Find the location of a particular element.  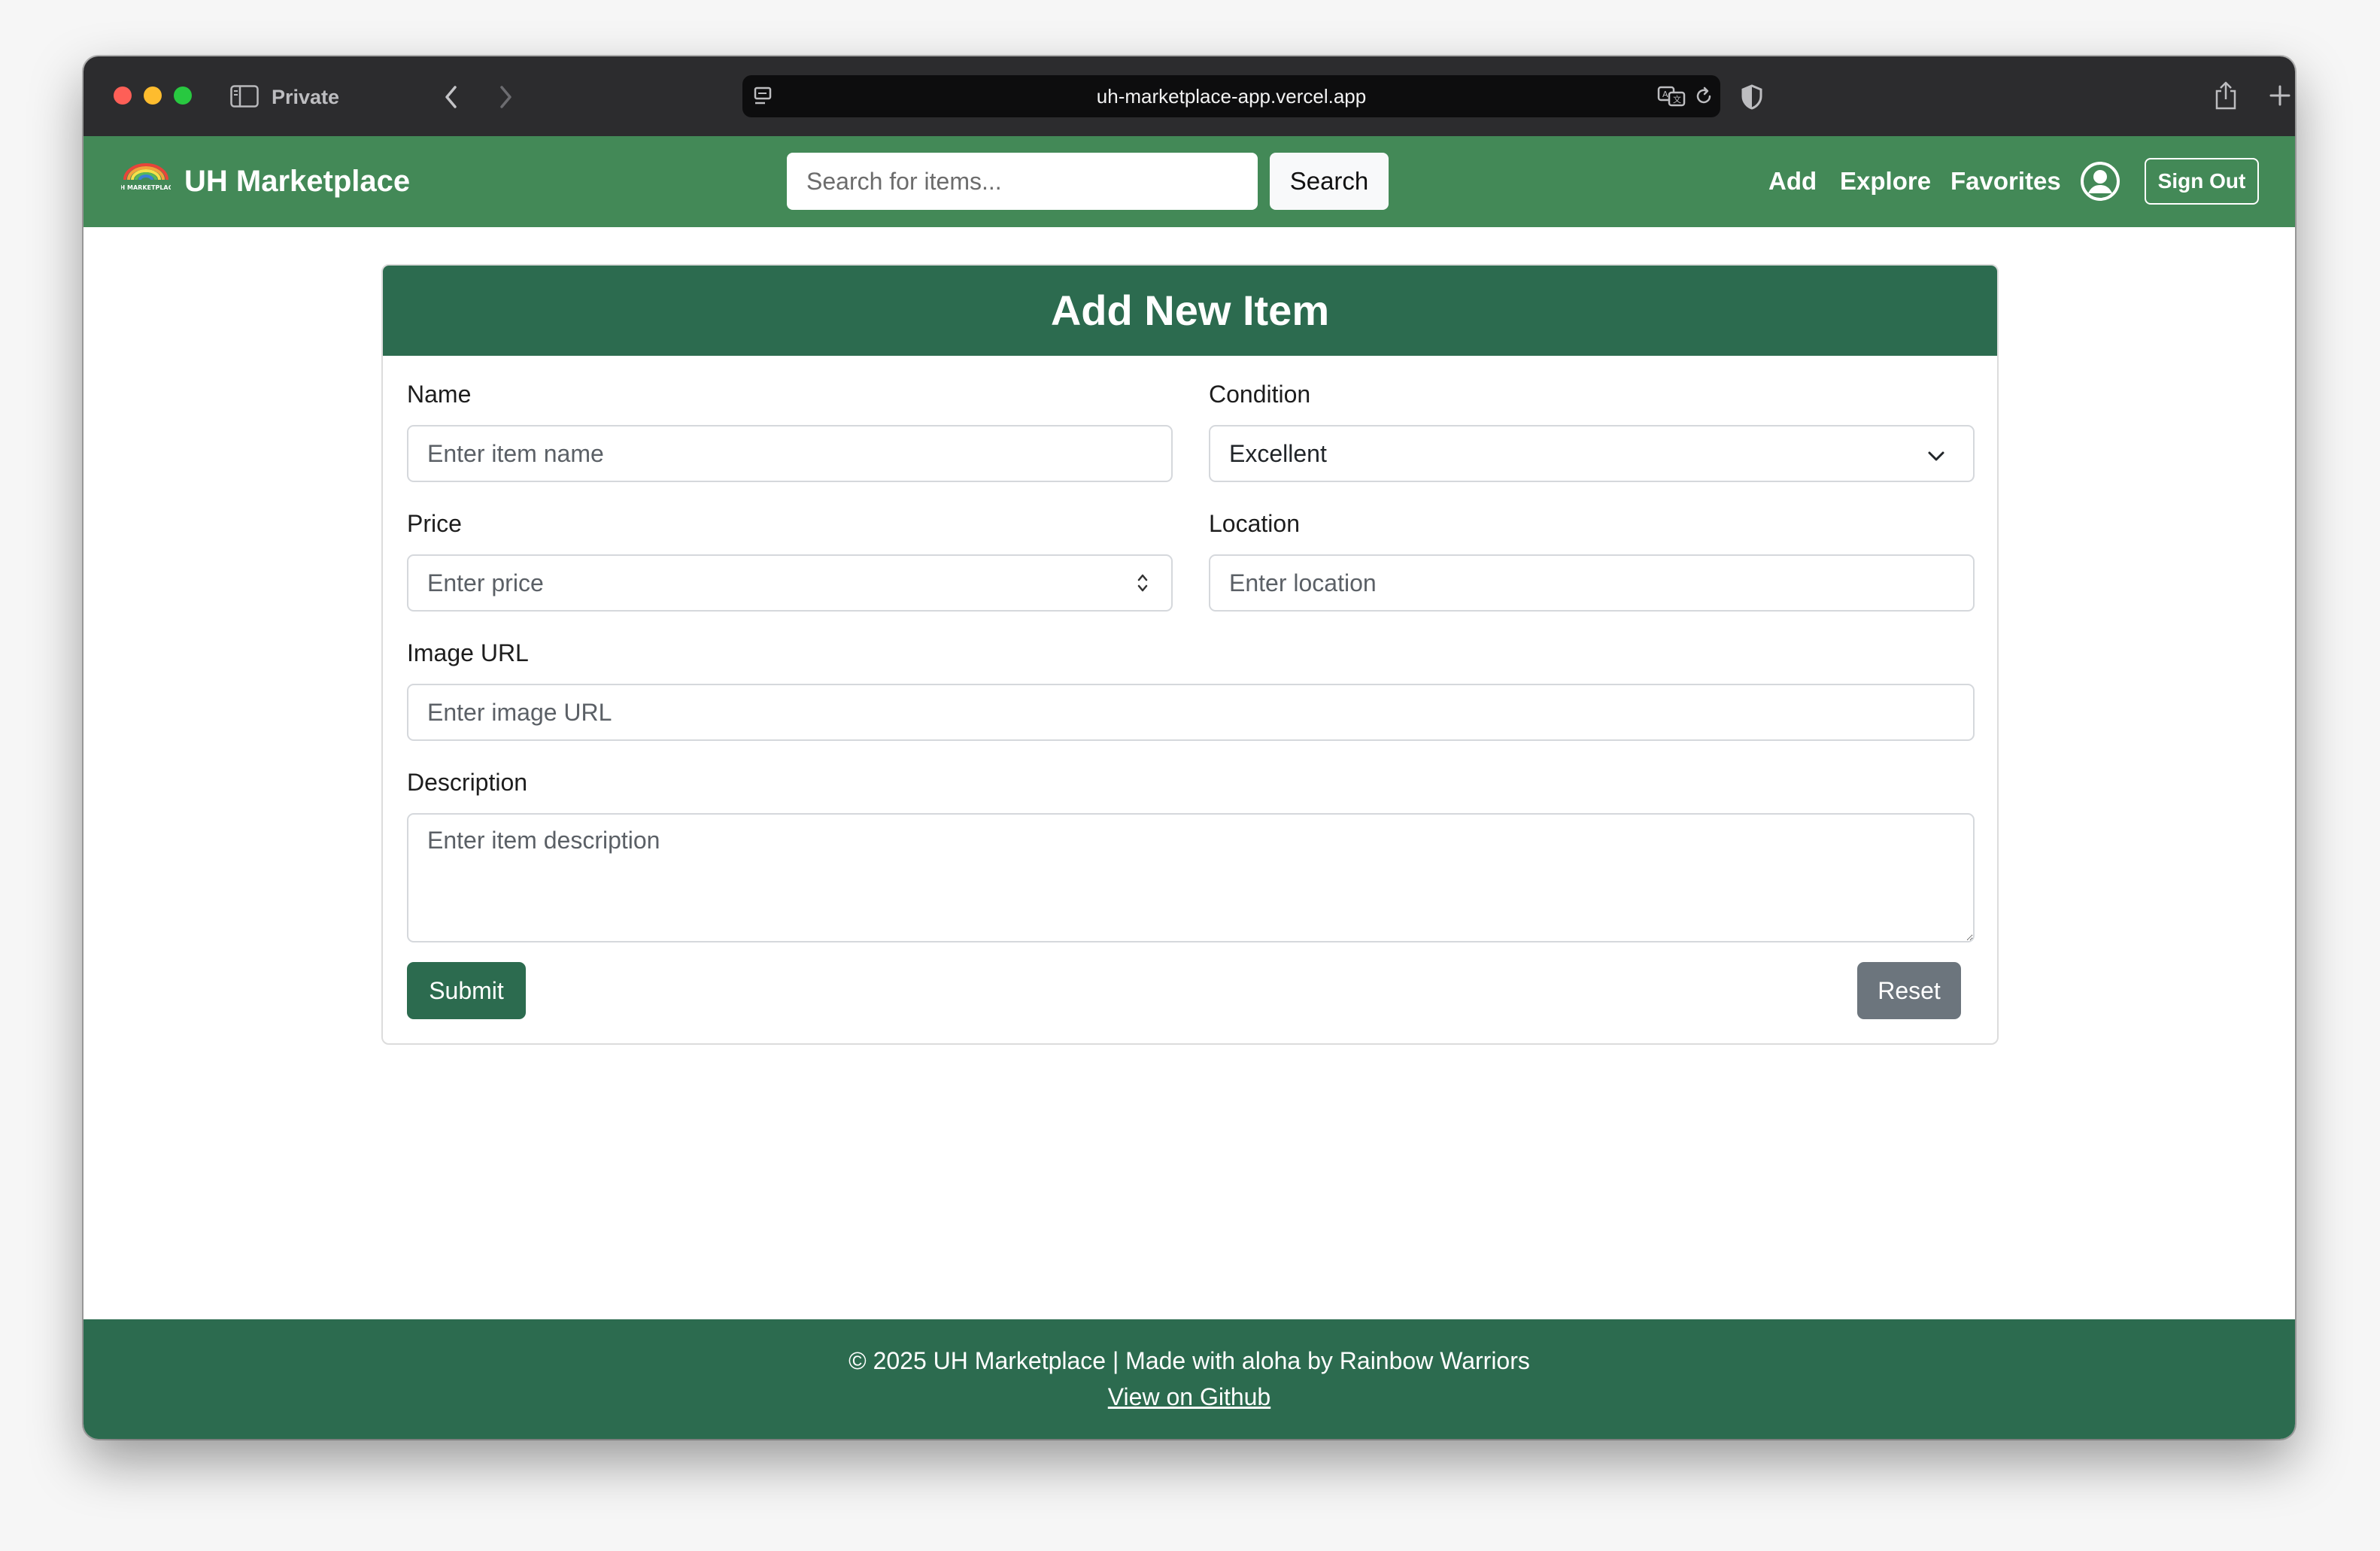

svg-text: UH MARKETPLACE is located at coordinates (146, 188).